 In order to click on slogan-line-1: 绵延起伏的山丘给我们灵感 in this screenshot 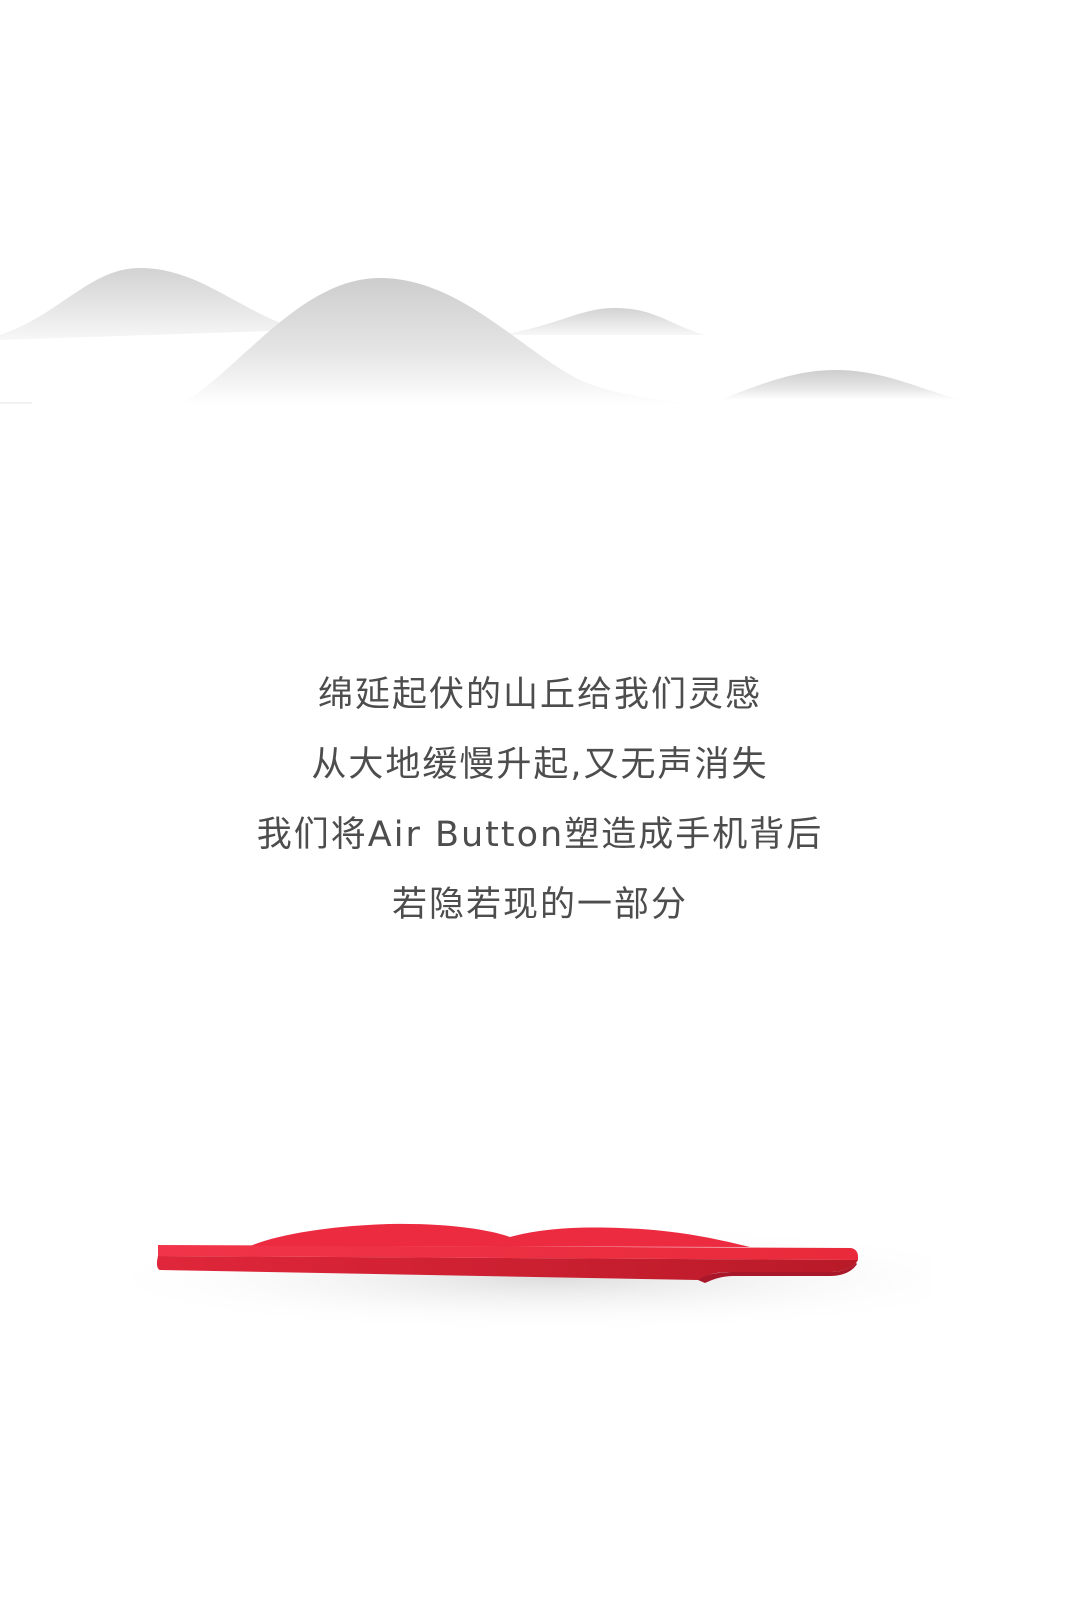, I will do `click(539, 695)`.